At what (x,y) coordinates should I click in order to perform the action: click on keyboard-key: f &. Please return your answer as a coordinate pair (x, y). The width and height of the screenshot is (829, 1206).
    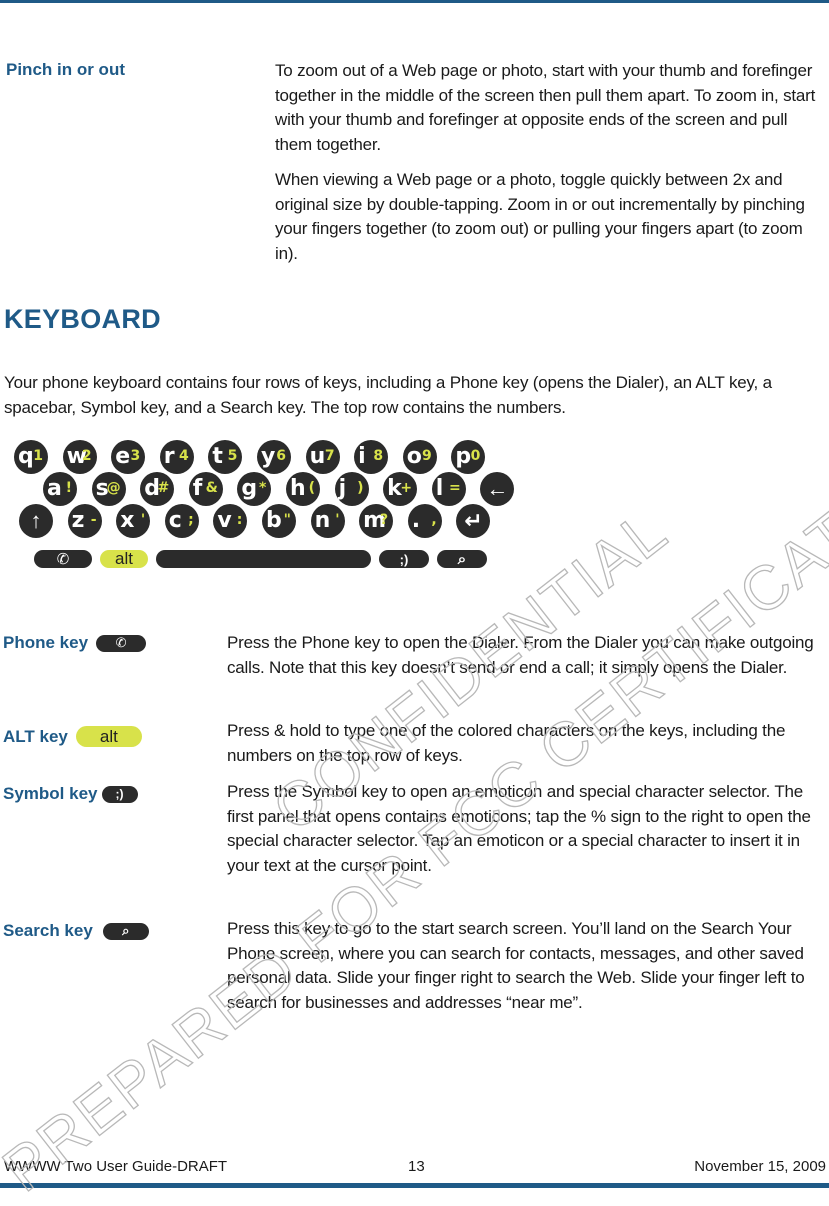
    Looking at the image, I should click on (205, 489).